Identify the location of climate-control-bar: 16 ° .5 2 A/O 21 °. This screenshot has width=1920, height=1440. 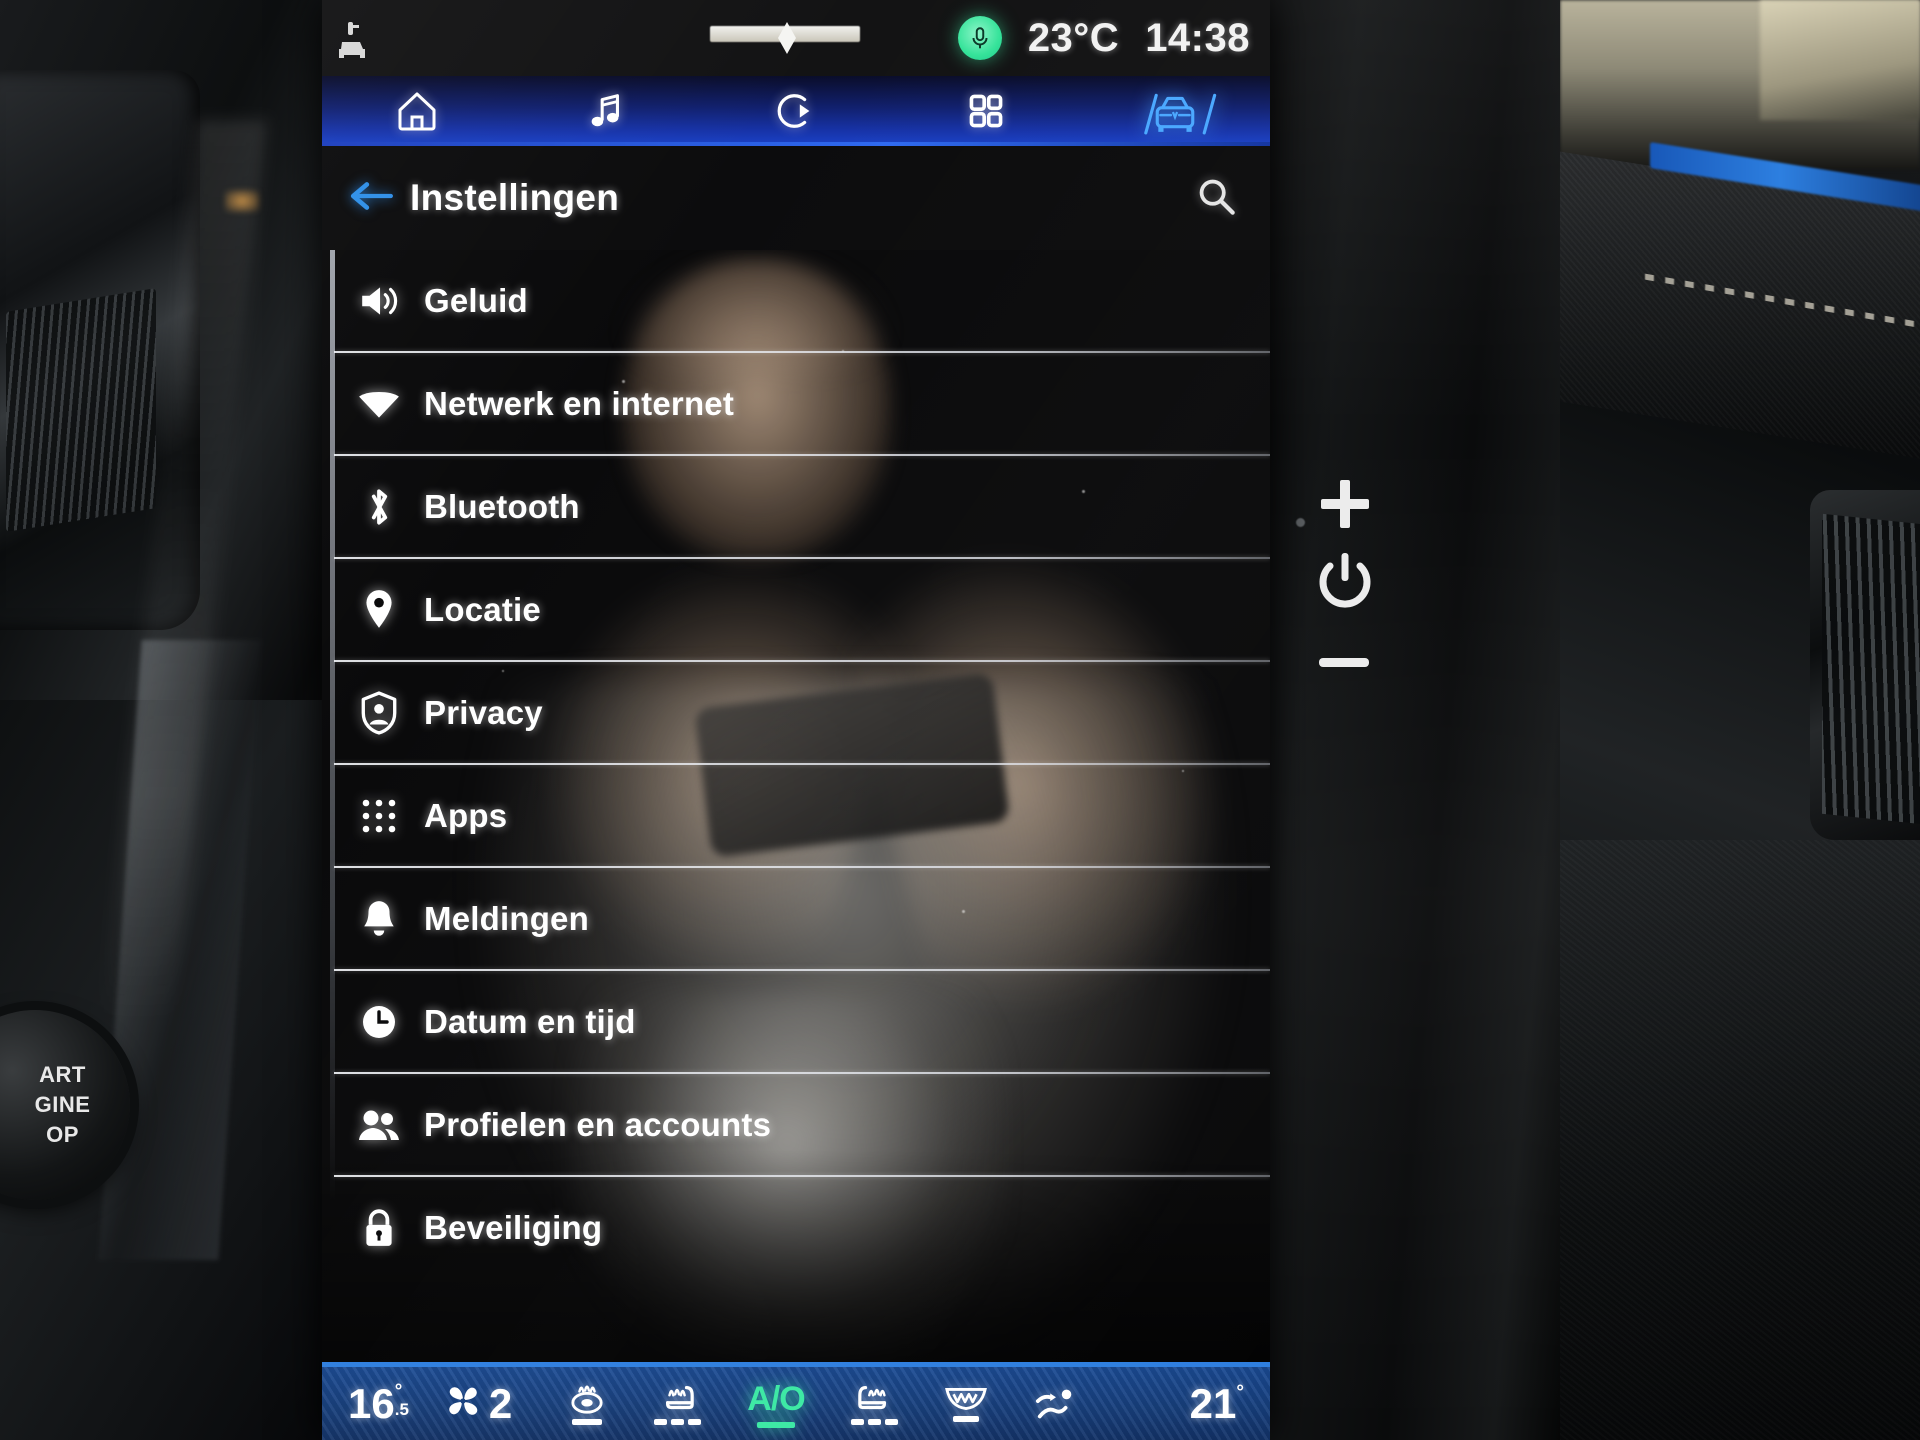
(796, 1401).